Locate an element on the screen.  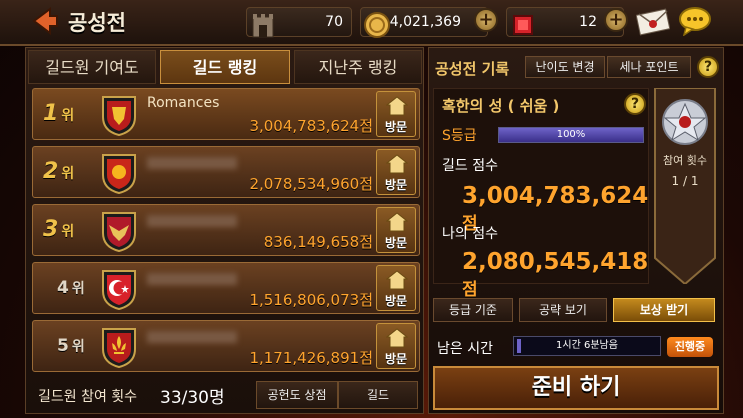
tower-count: 70 is located at coordinates (334, 22).